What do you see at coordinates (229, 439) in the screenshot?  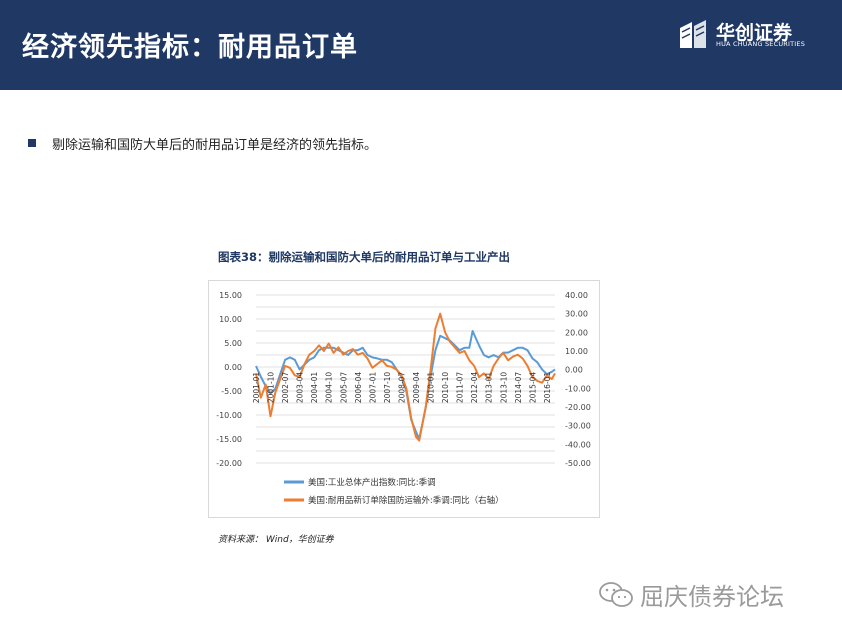 I see `y-left-tick-label: -15.00` at bounding box center [229, 439].